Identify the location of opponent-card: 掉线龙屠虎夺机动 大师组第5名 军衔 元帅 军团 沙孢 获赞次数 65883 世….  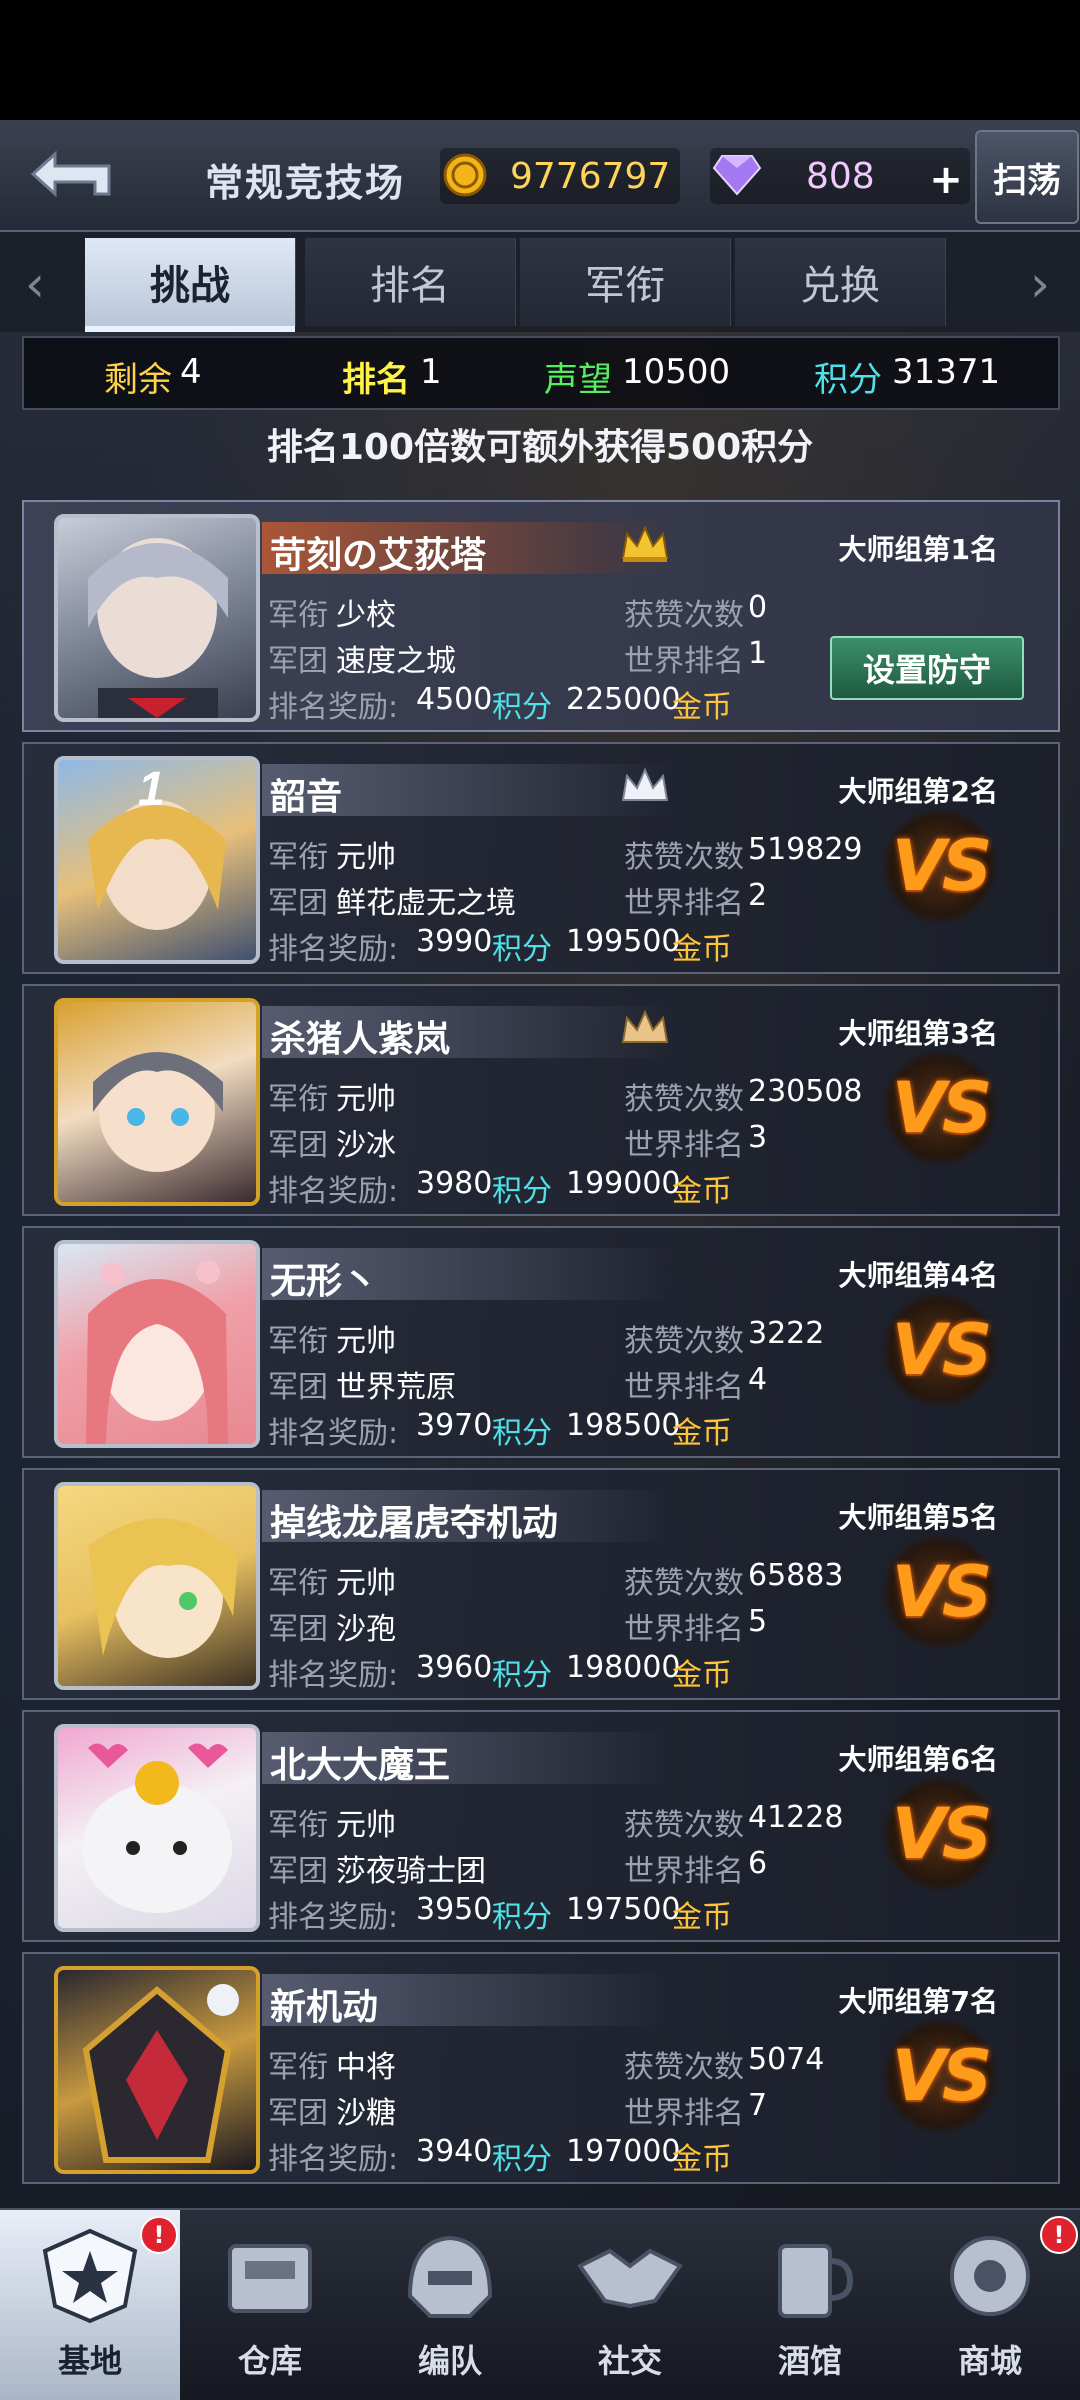
(541, 1584).